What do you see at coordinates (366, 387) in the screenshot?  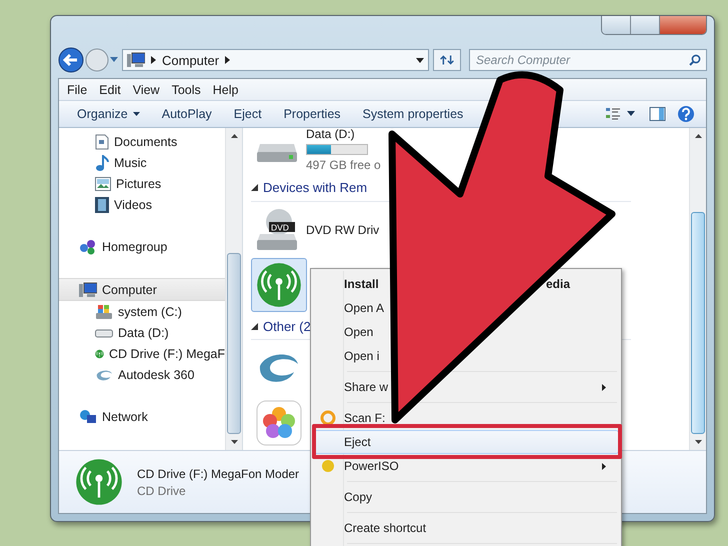 I see `menu-item: Share w` at bounding box center [366, 387].